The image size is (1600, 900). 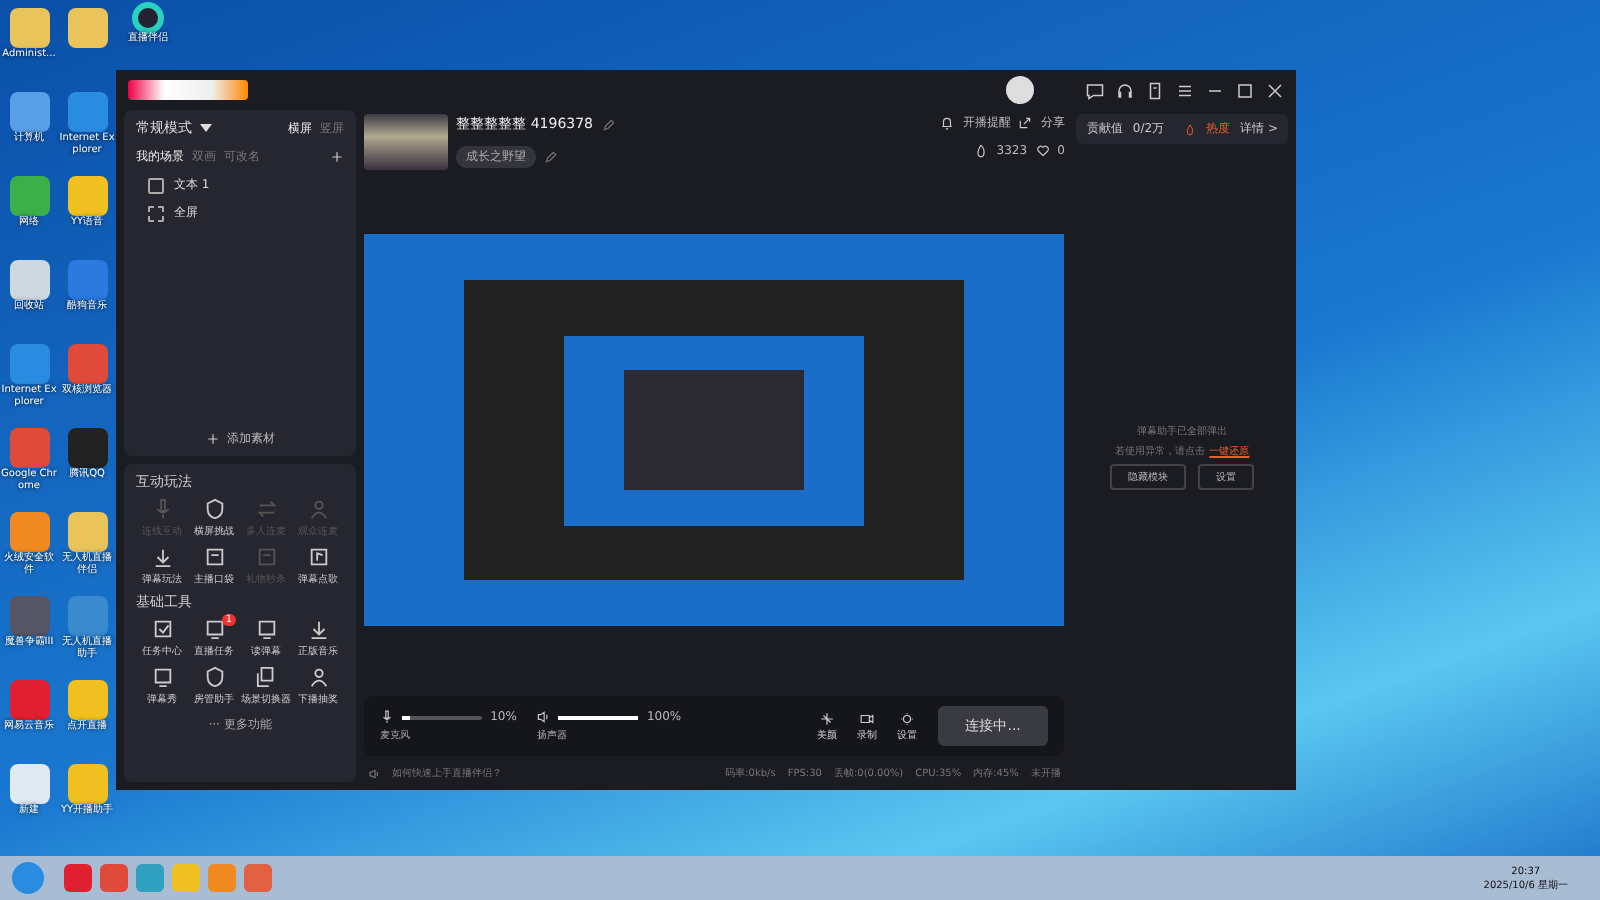 What do you see at coordinates (188, 90) in the screenshot?
I see `app-logo` at bounding box center [188, 90].